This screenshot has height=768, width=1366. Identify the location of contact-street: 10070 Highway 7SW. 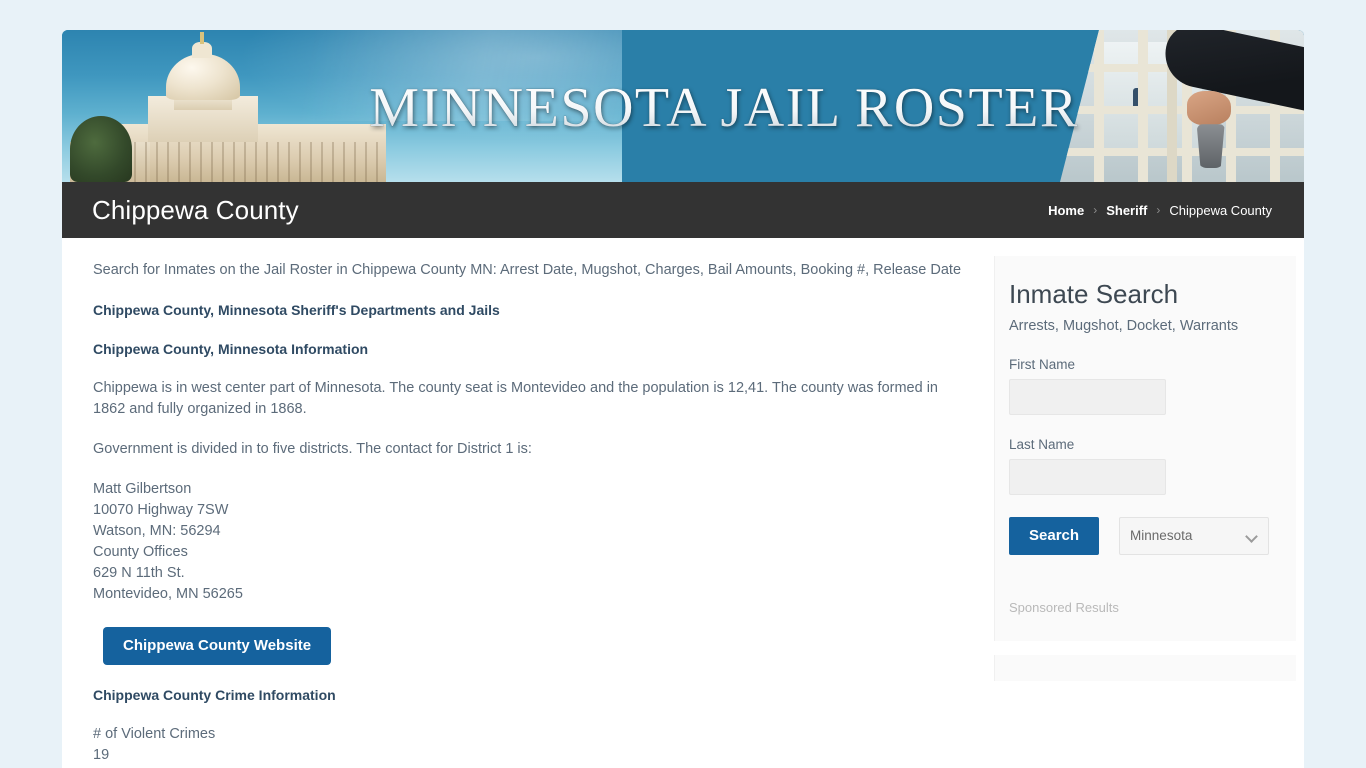
(161, 510).